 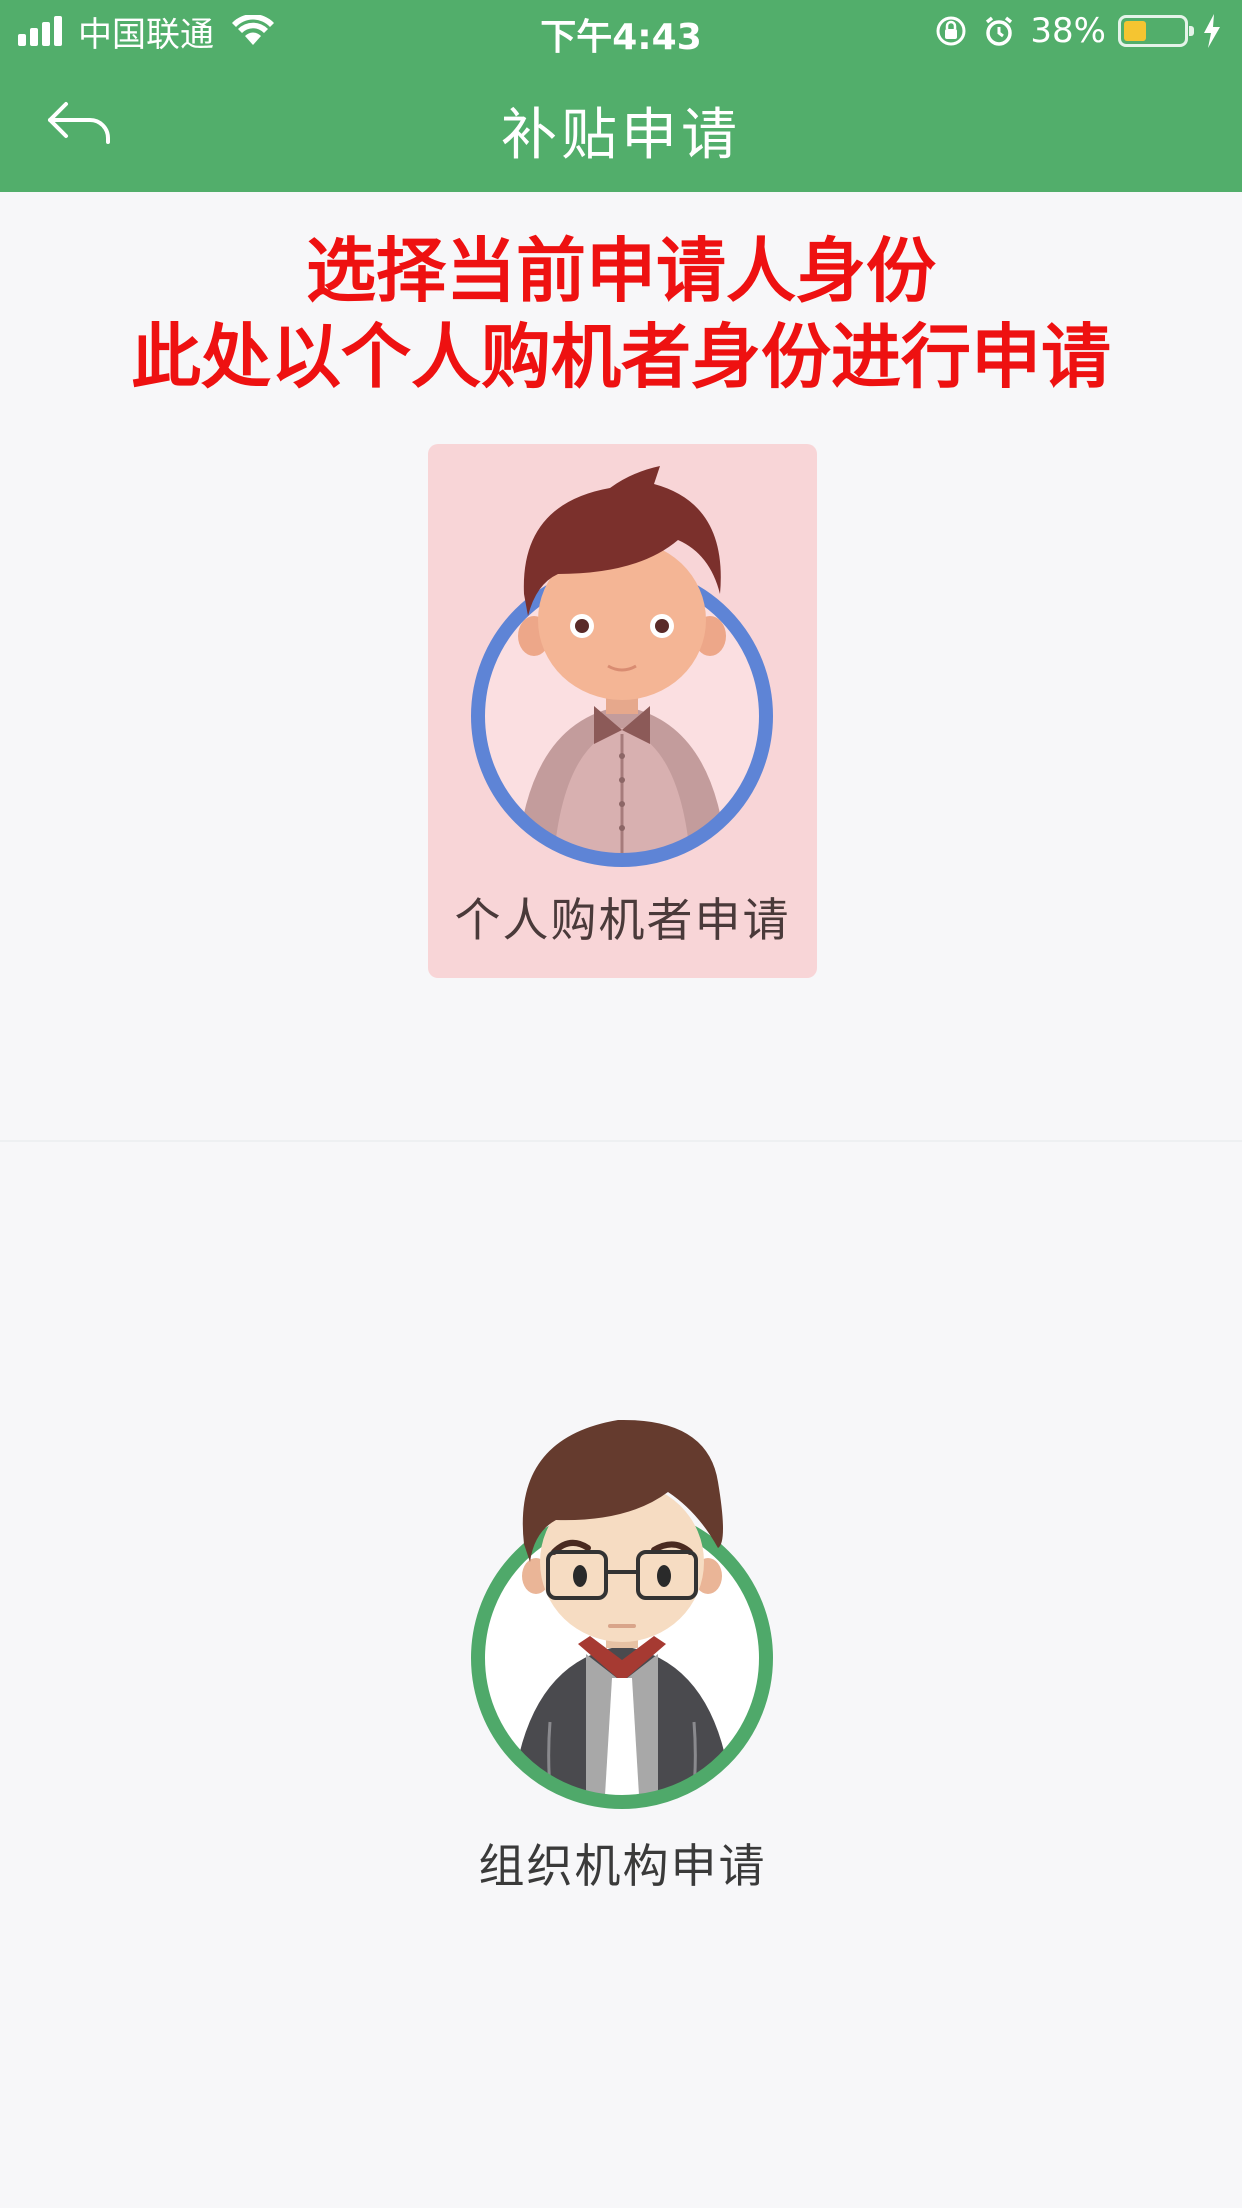 What do you see at coordinates (621, 271) in the screenshot?
I see `instruction-line-1: 选择当前申请人身份` at bounding box center [621, 271].